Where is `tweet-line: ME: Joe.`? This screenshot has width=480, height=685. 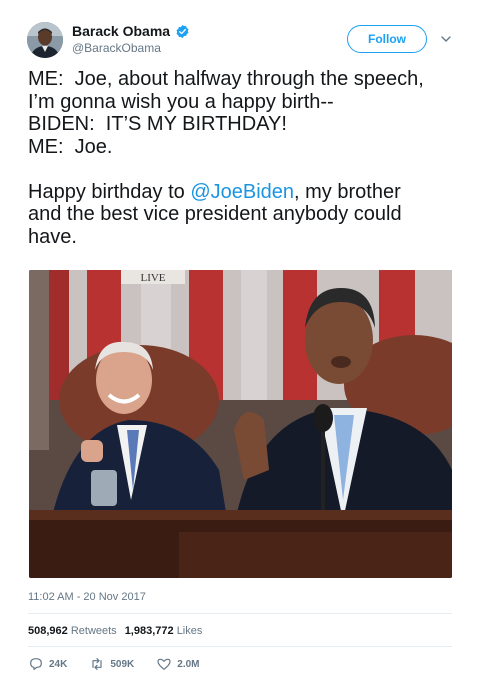
tweet-line: ME: Joe. is located at coordinates (70, 146).